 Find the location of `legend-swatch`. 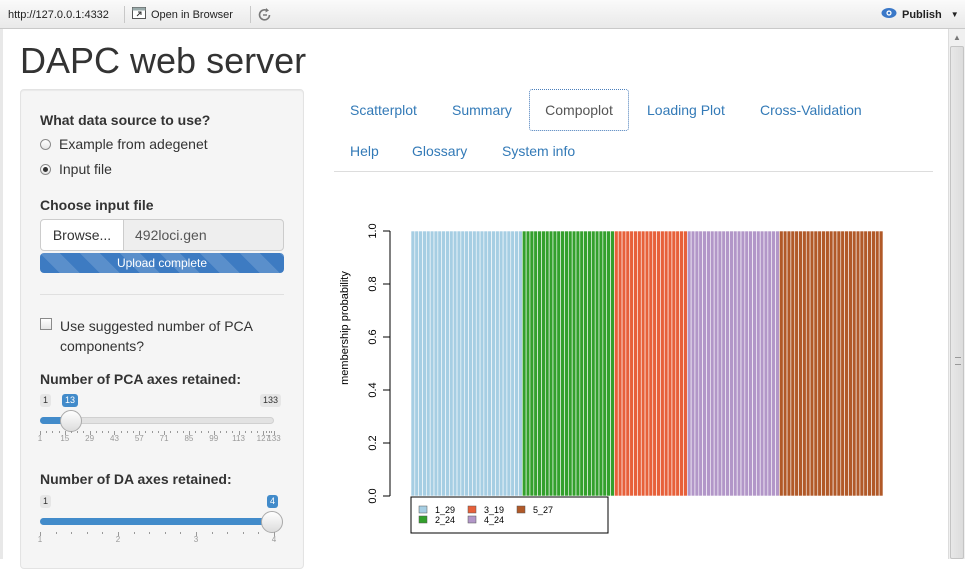

legend-swatch is located at coordinates (472, 519).